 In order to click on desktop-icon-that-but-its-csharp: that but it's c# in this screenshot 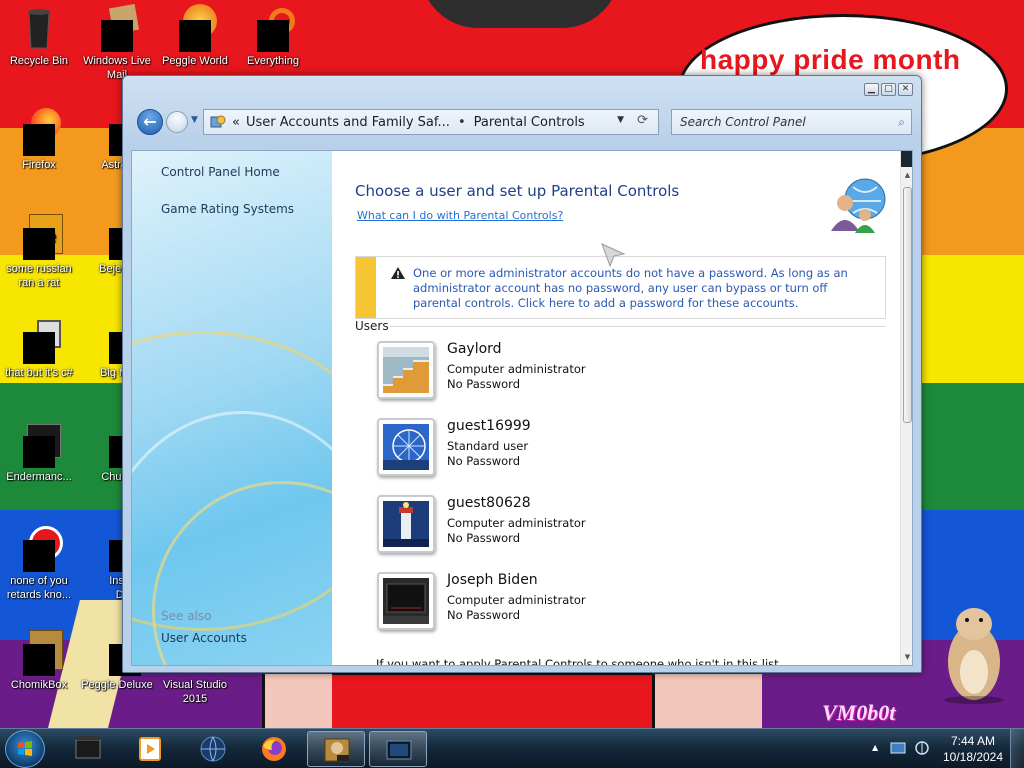, I will do `click(39, 348)`.